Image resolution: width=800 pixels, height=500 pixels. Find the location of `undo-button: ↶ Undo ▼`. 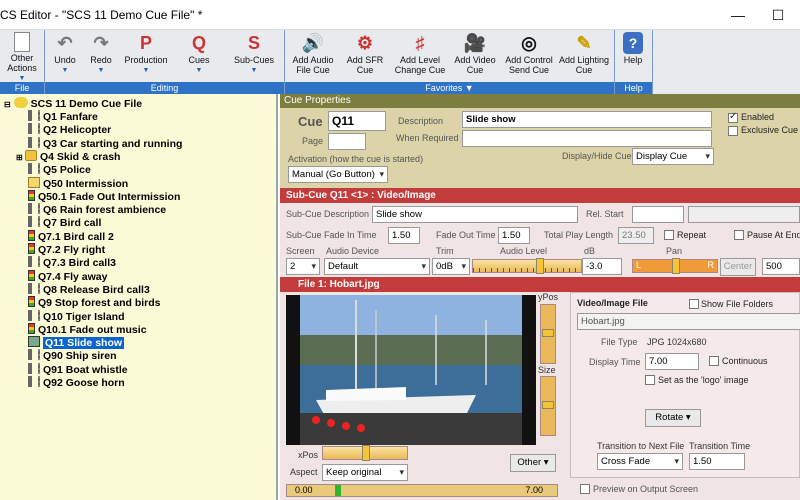

undo-button: ↶ Undo ▼ is located at coordinates (65, 56).